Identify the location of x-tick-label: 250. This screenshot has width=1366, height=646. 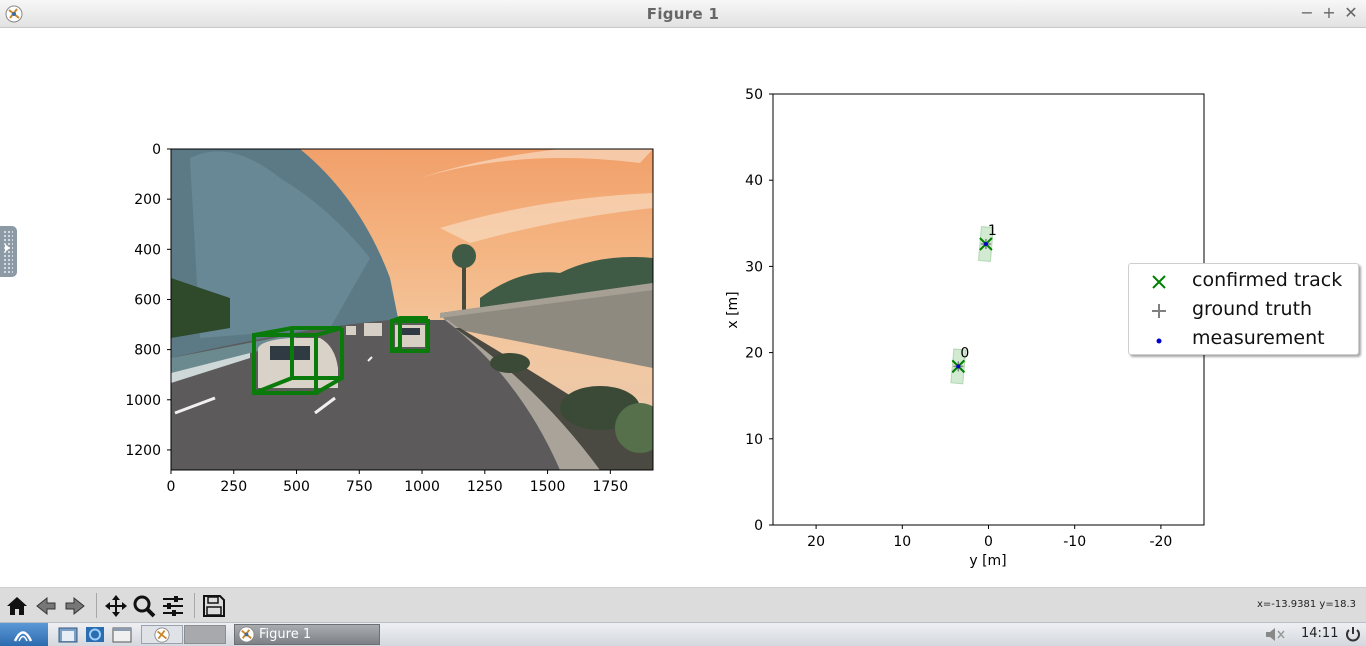
(233, 487).